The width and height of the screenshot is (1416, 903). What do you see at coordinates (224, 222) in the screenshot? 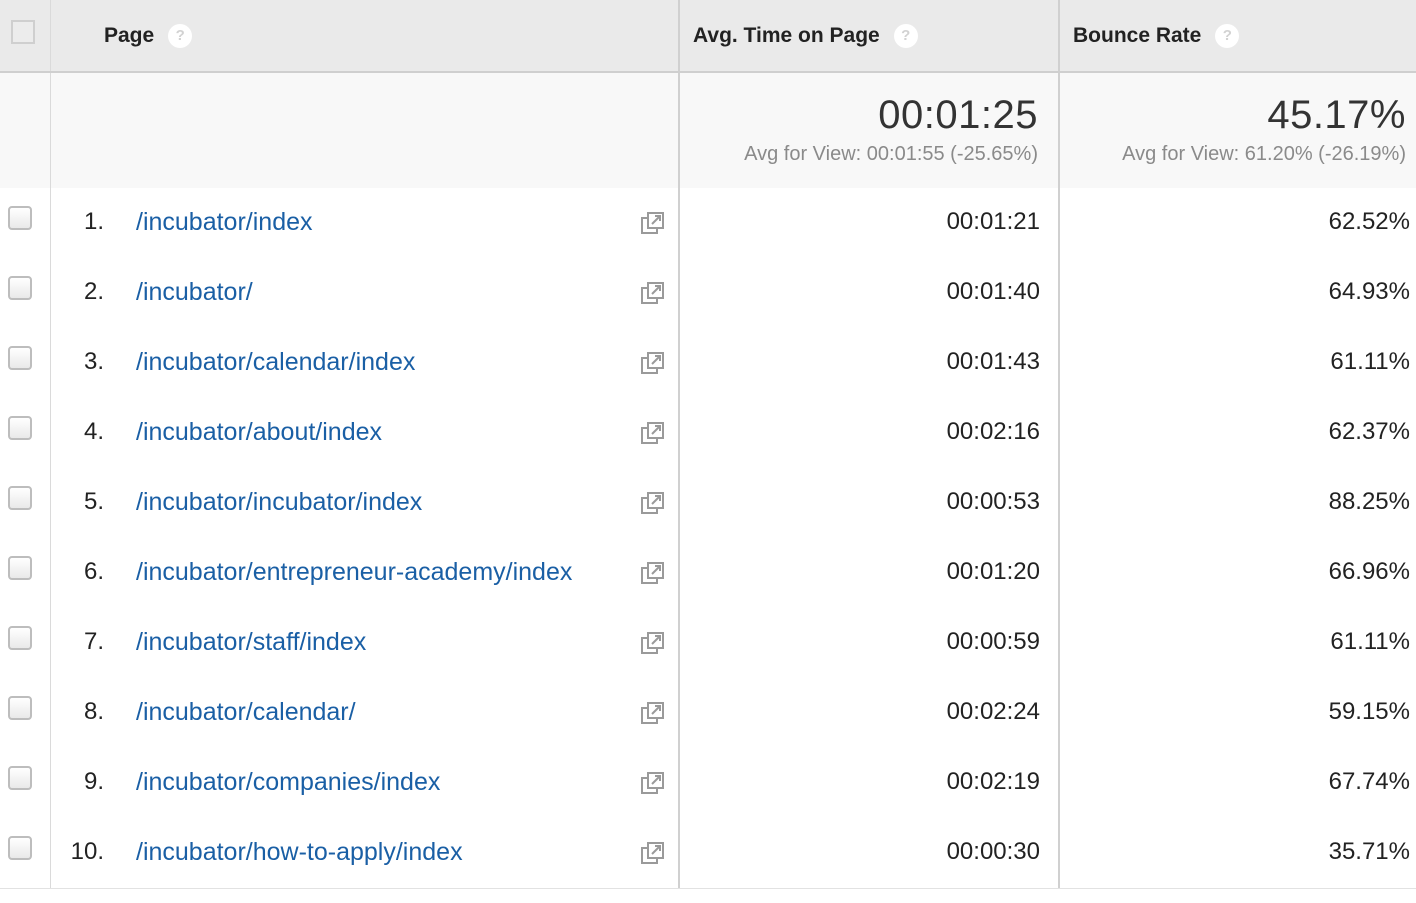
I see `page-link: /incubator/index` at bounding box center [224, 222].